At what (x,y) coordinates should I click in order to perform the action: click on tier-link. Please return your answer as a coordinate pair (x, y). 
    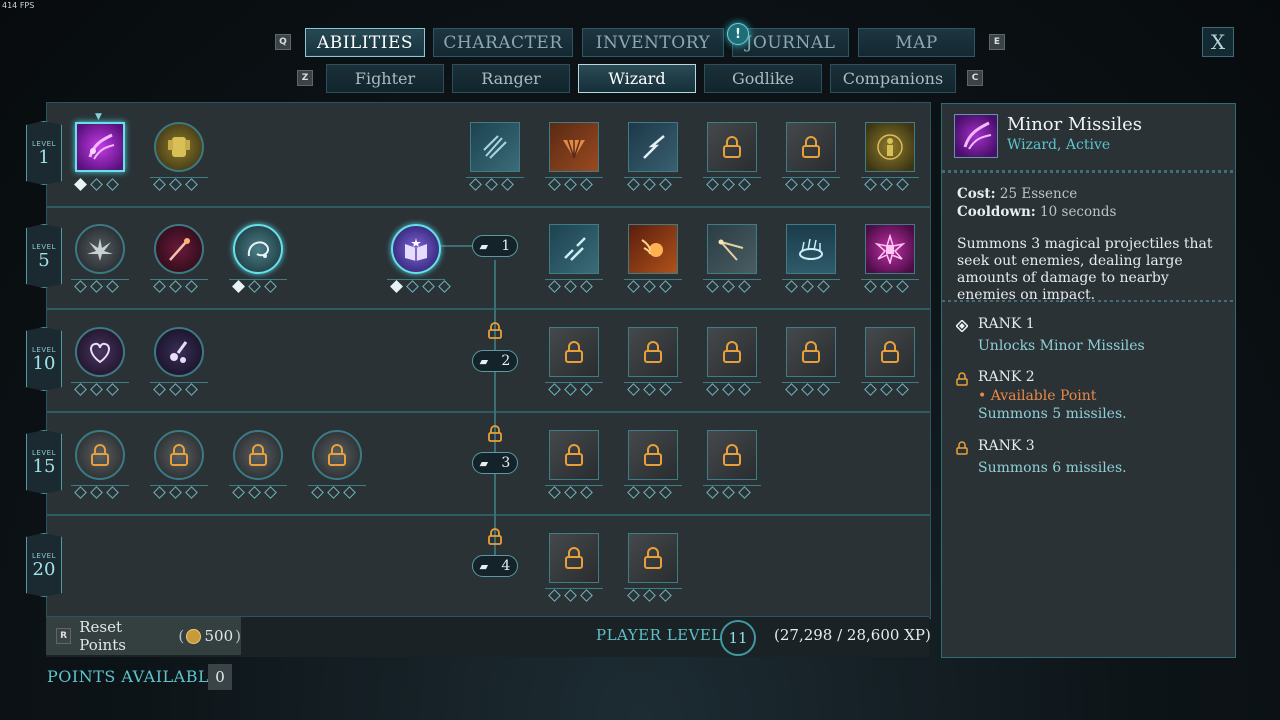
    Looking at the image, I should click on (457, 246).